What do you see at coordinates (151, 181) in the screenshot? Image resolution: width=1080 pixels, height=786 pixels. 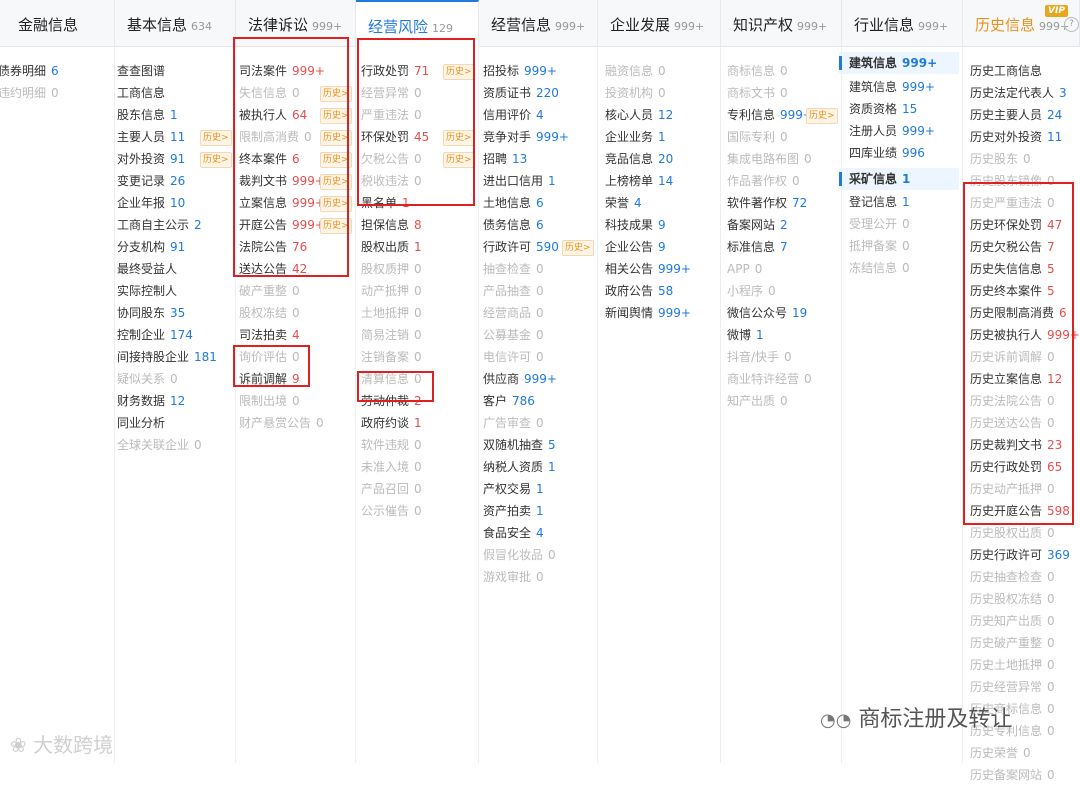 I see `category-item: 变更记录 26` at bounding box center [151, 181].